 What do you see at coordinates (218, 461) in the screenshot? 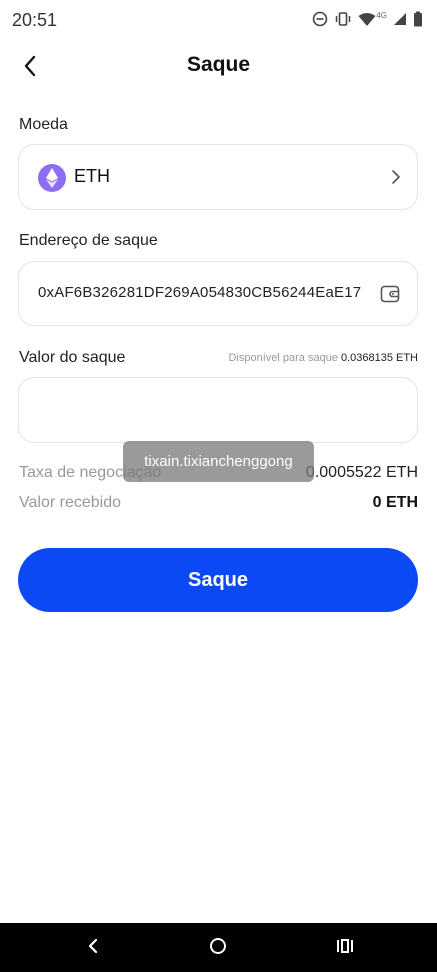
I see `toast-message: tixain.tixianchenggong` at bounding box center [218, 461].